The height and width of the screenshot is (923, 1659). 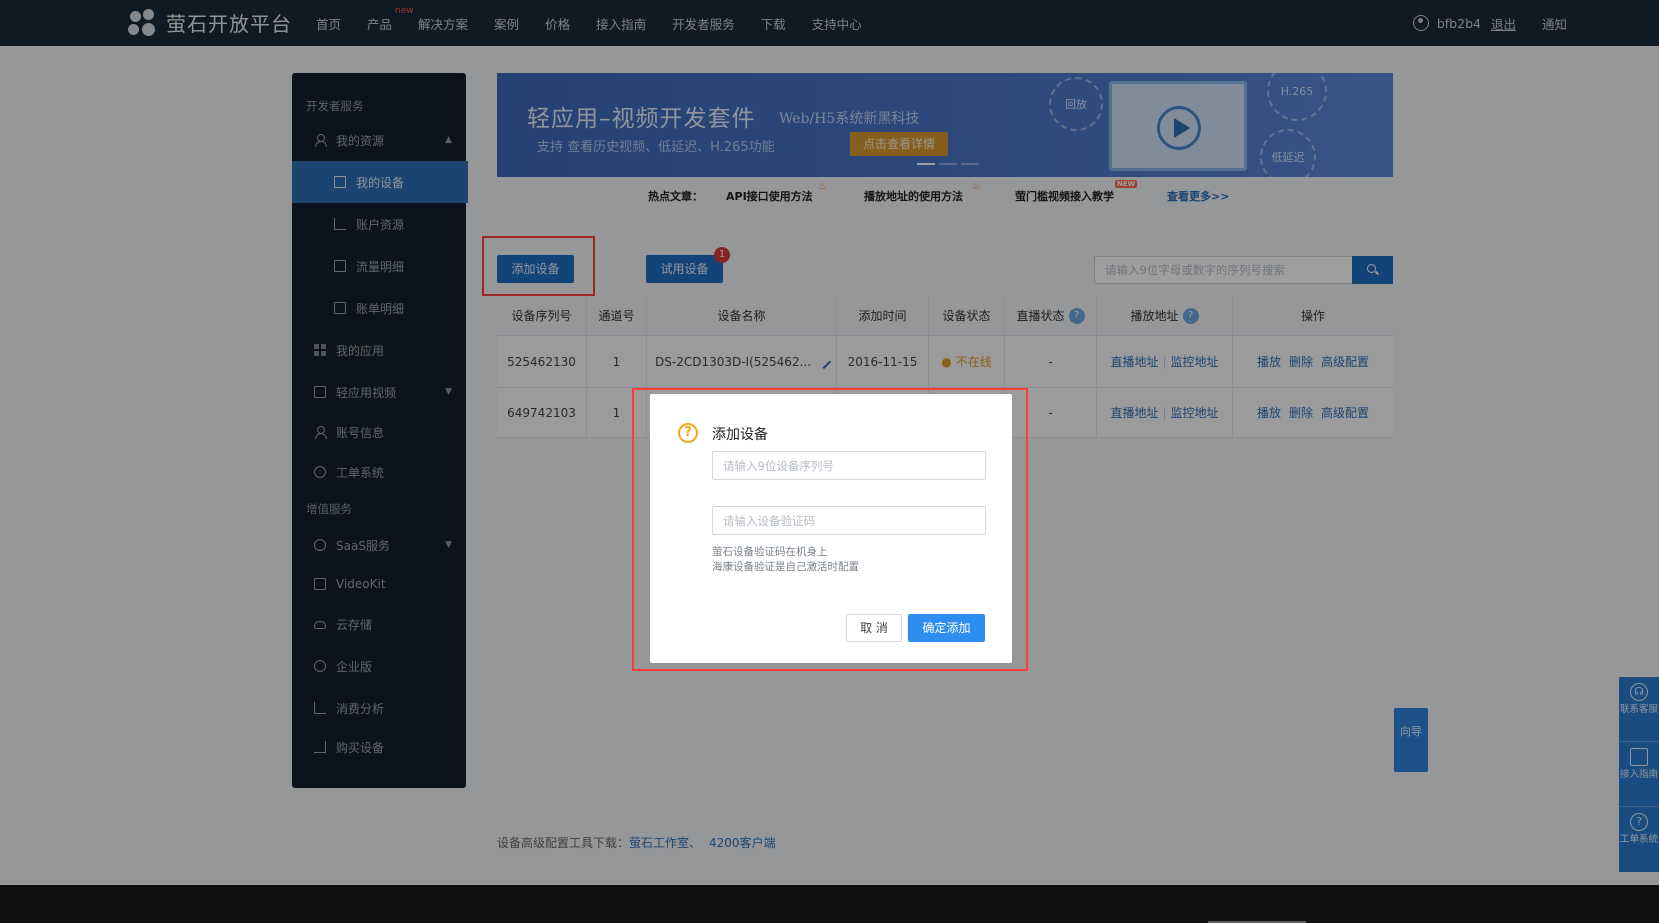 I want to click on confirm-add-button: 确定添加, so click(x=946, y=628).